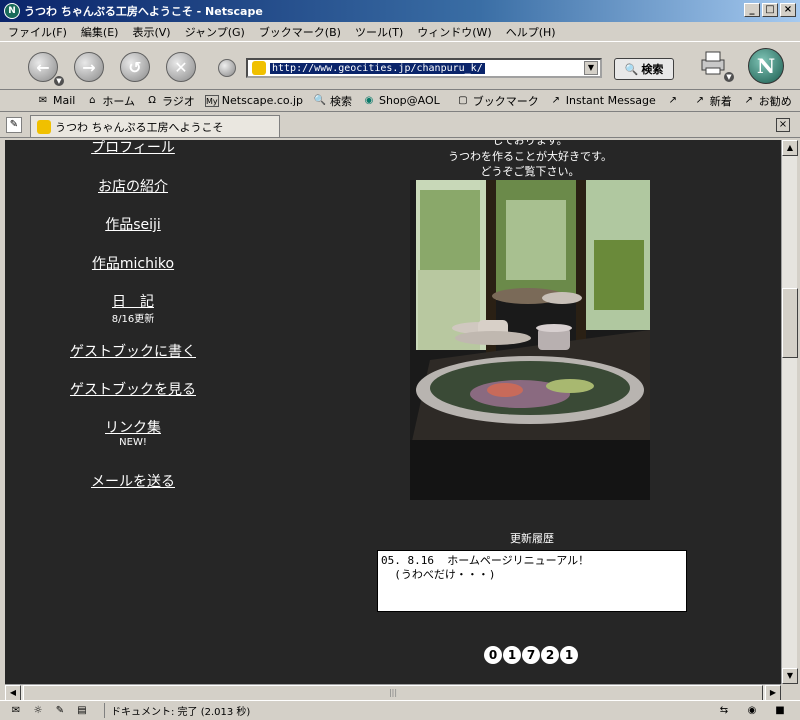  Describe the element at coordinates (724, 710) in the screenshot. I see `connection-icon: ⇆` at that location.